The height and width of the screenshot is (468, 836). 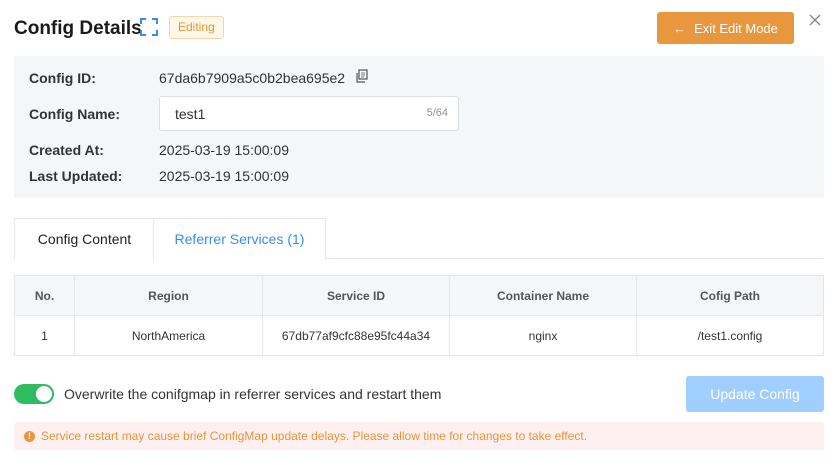 What do you see at coordinates (418, 28) in the screenshot?
I see `dialog-header: Config Details Editing ← Exit Edit Mode` at bounding box center [418, 28].